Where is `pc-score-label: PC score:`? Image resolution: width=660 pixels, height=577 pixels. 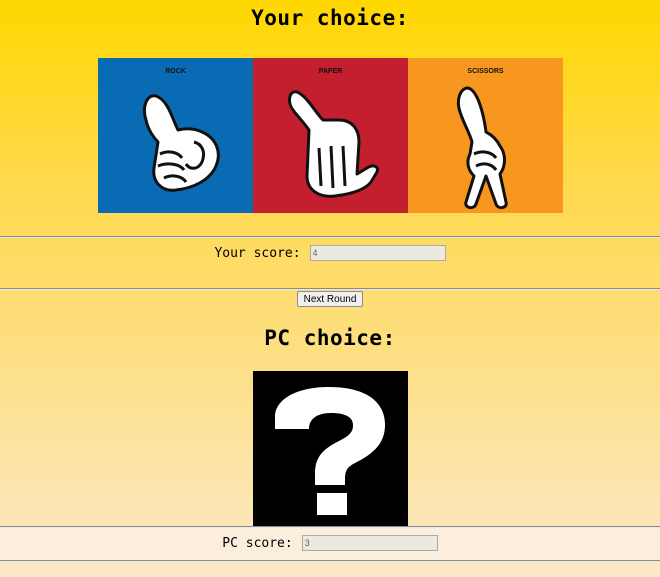 pc-score-label: PC score: is located at coordinates (257, 543).